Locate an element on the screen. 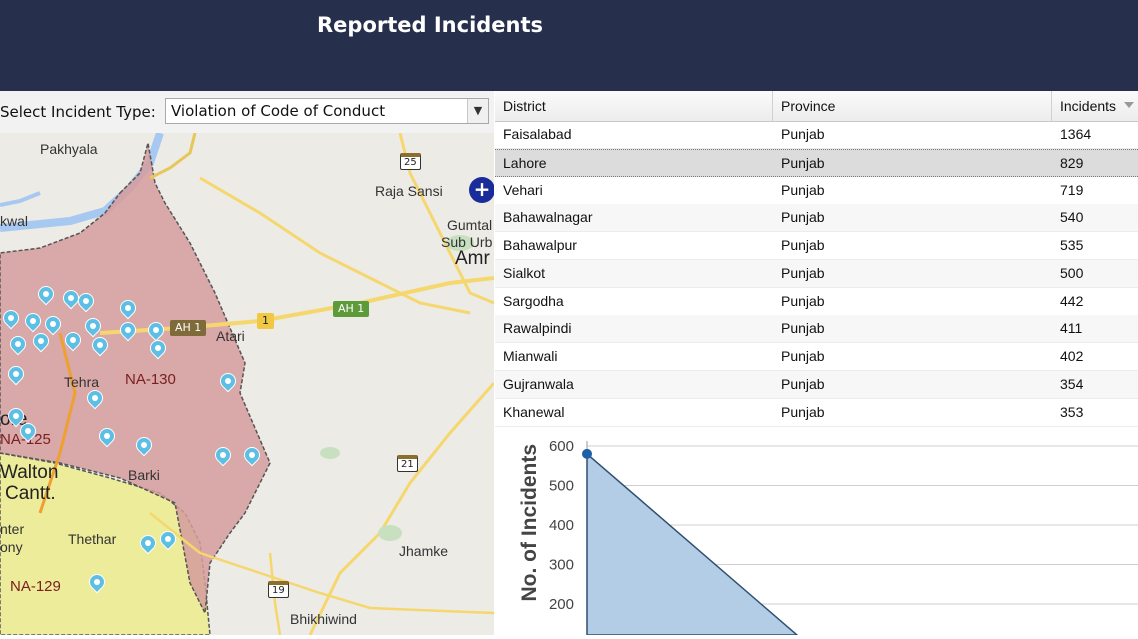 This screenshot has width=1138, height=639. map-label-jhamke: Jhamke is located at coordinates (424, 551).